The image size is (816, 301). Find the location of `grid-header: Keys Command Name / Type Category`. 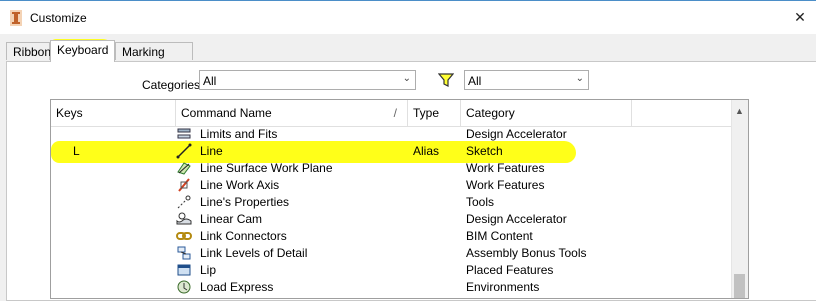

grid-header: Keys Command Name / Type Category is located at coordinates (392, 113).